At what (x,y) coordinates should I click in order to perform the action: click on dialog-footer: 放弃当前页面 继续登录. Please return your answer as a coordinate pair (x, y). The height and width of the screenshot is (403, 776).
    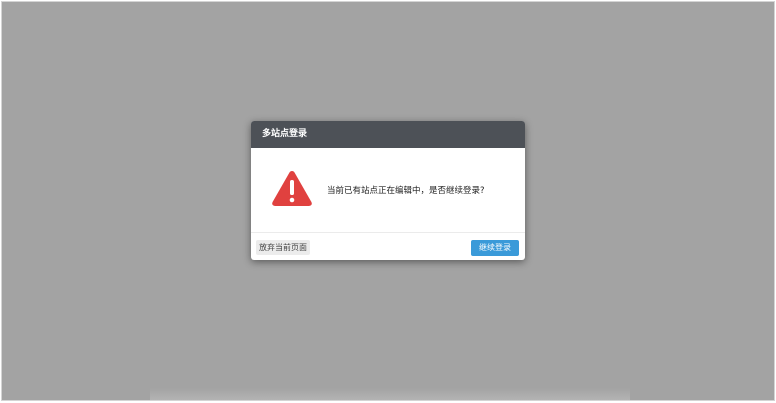
    Looking at the image, I should click on (388, 246).